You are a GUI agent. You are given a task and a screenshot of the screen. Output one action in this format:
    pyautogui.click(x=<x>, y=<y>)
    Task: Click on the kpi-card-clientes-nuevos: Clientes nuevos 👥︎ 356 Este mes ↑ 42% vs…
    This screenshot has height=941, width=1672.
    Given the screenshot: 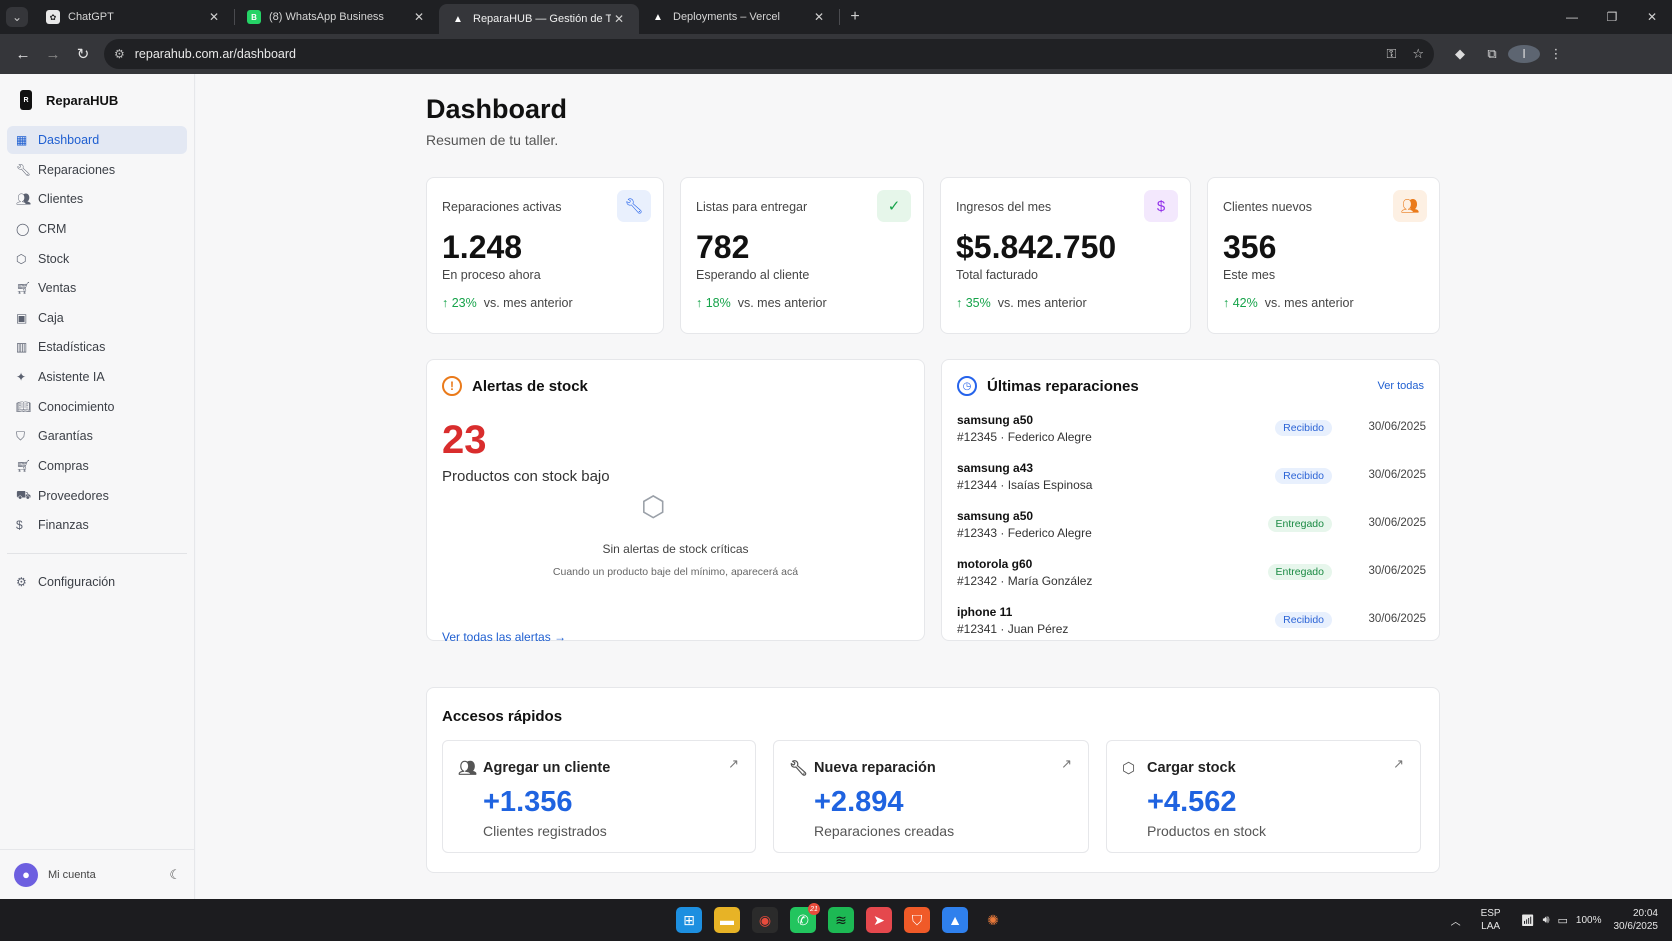 What is the action you would take?
    pyautogui.click(x=1323, y=255)
    